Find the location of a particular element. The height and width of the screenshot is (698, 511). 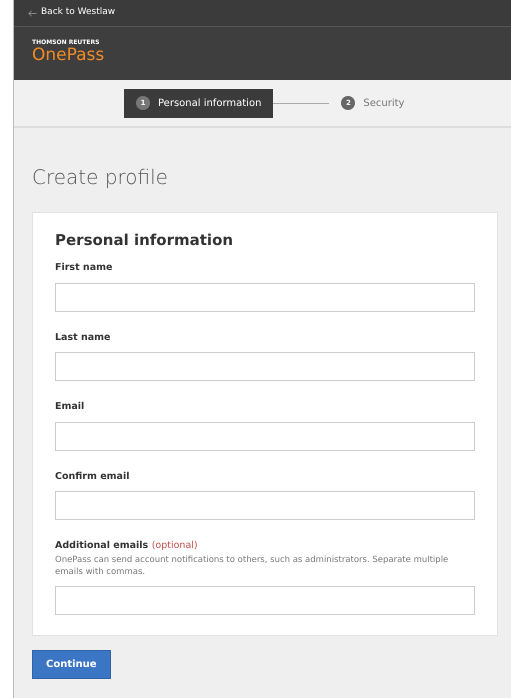

field-label: First name is located at coordinates (83, 267).